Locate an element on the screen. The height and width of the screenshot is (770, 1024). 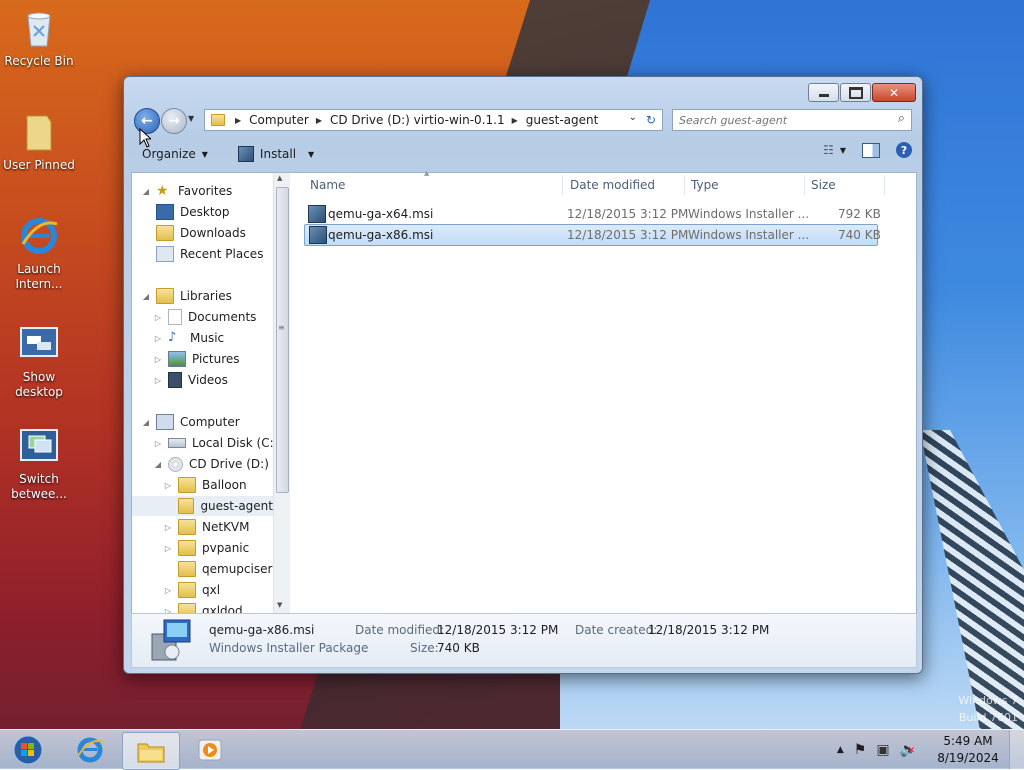
desktop-icon-show-desktop: Show desktop is located at coordinates (39, 361).